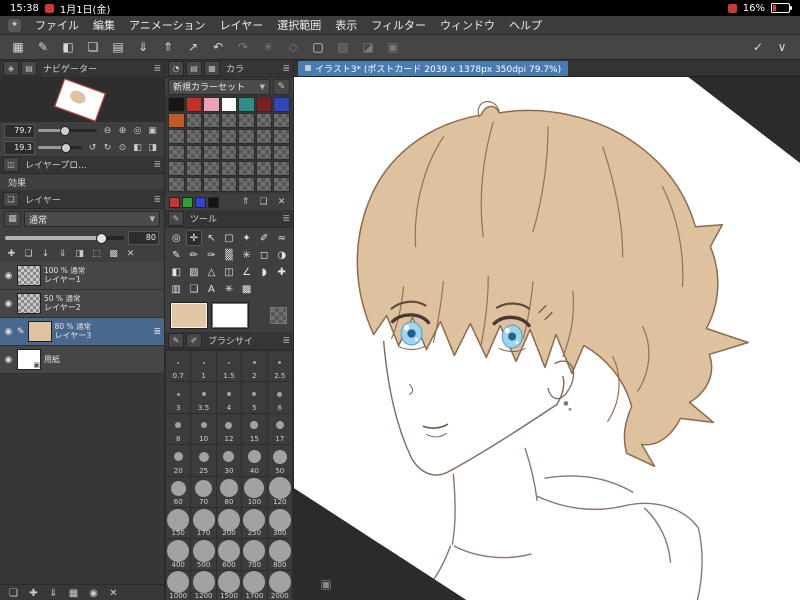  What do you see at coordinates (254, 554) in the screenshot?
I see `brush-size-700: 700` at bounding box center [254, 554].